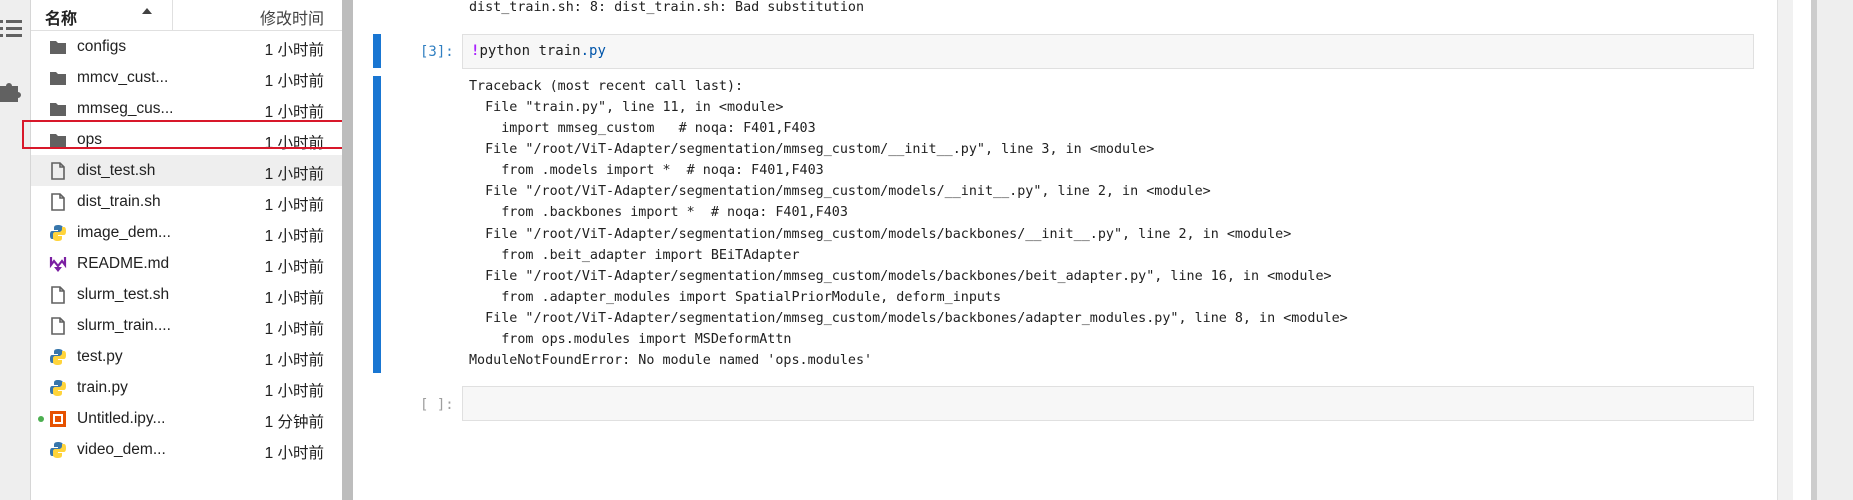 The height and width of the screenshot is (500, 1853). Describe the element at coordinates (61, 19) in the screenshot. I see `name-column-label: 名称` at that location.